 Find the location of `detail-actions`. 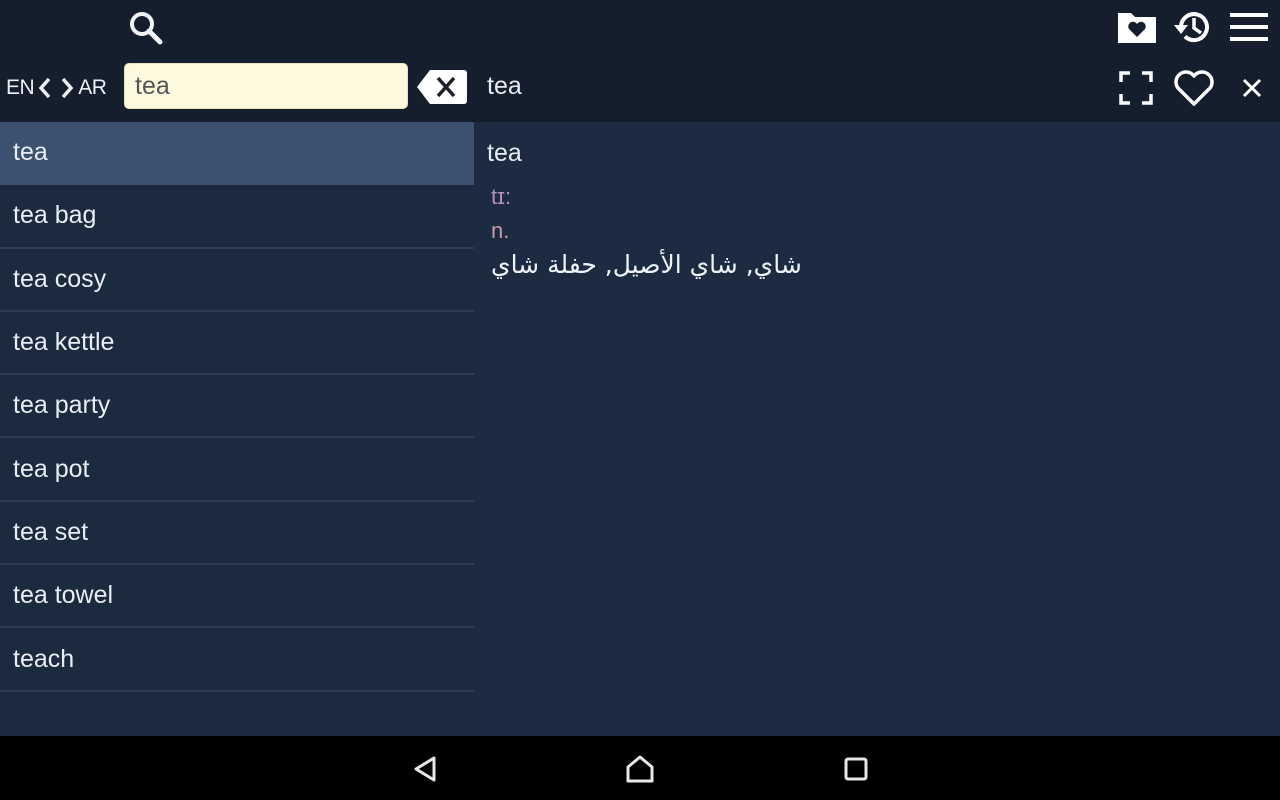

detail-actions is located at coordinates (1194, 88).